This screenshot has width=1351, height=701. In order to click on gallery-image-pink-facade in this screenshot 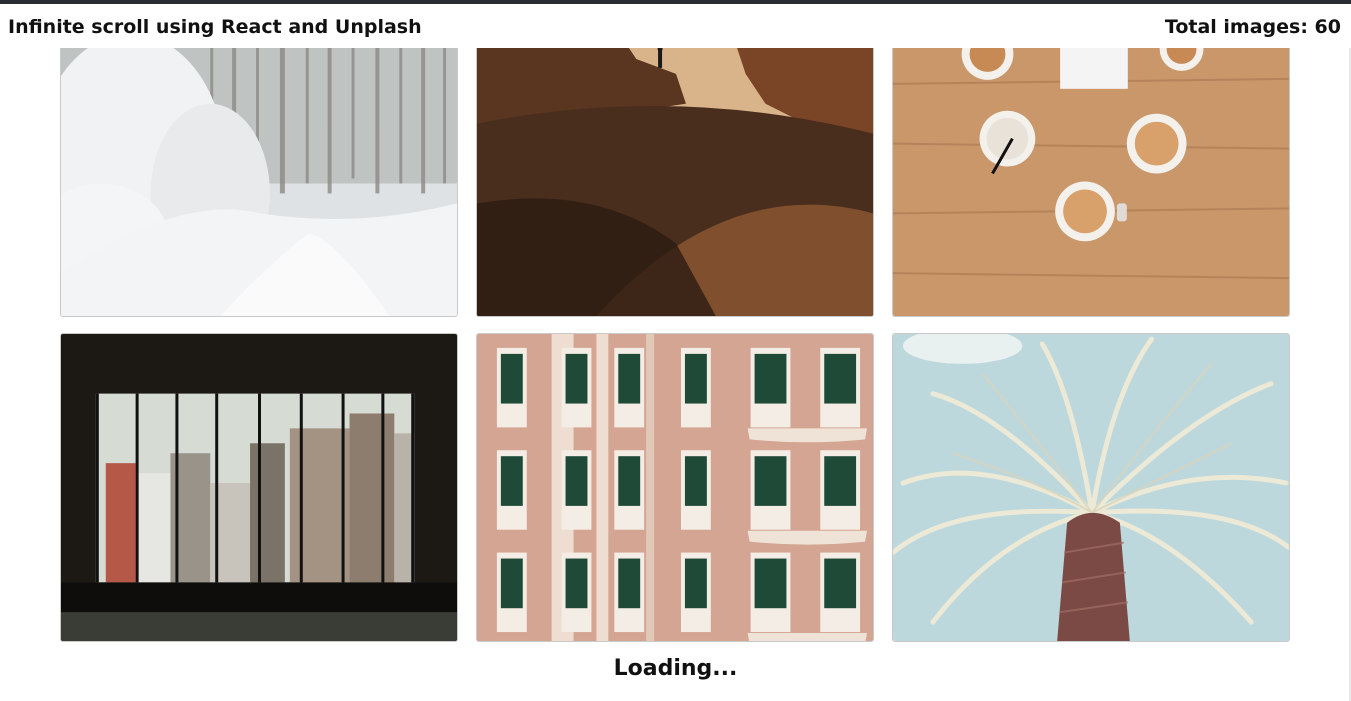, I will do `click(675, 487)`.